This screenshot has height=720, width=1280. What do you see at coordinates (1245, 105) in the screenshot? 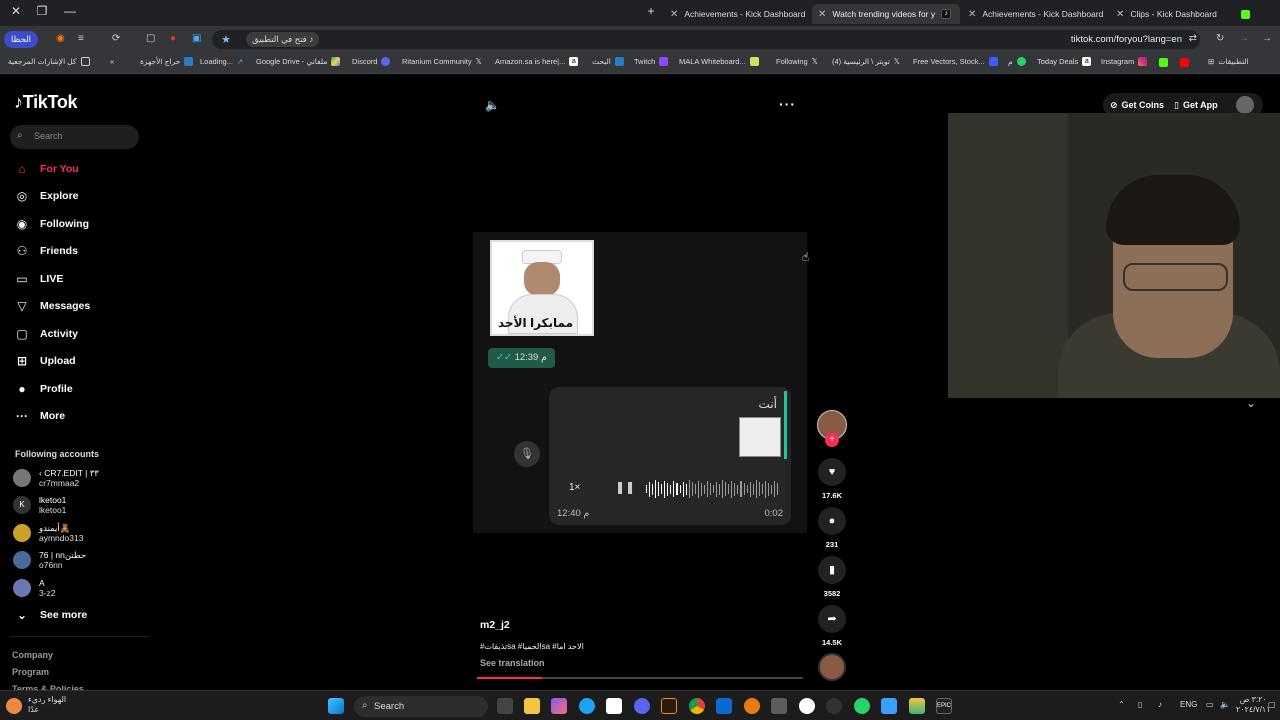
I see `user-avatar` at bounding box center [1245, 105].